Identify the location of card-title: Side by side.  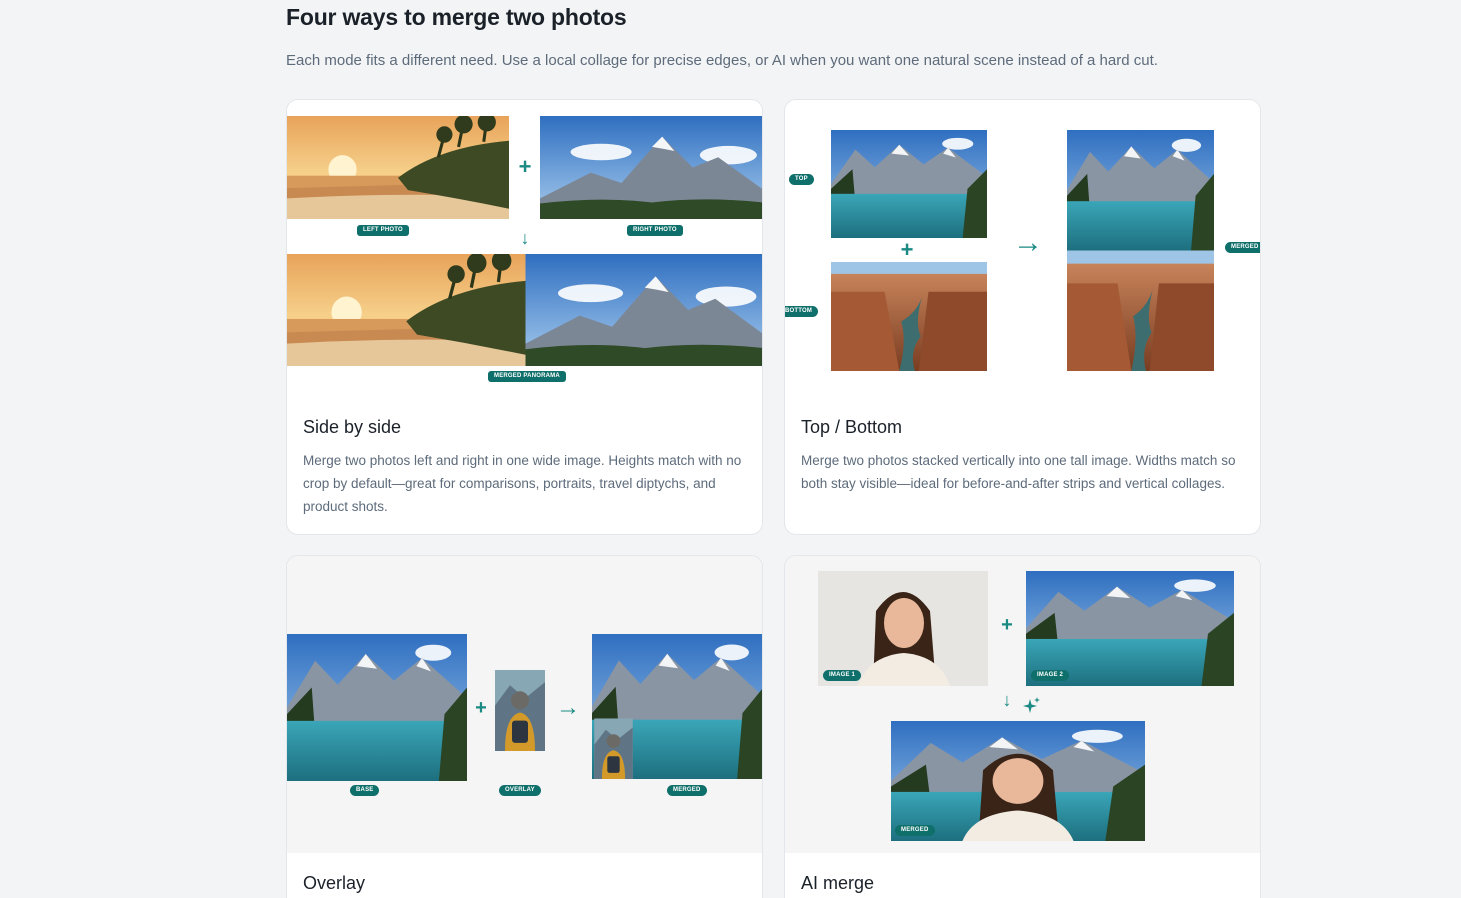
(352, 427).